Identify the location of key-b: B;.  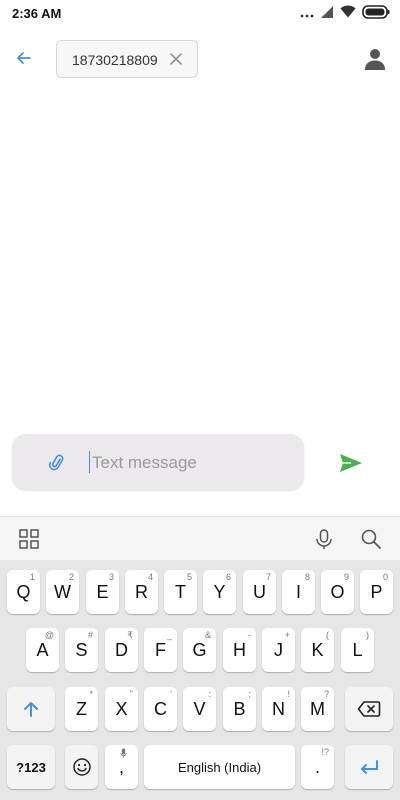
(239, 709).